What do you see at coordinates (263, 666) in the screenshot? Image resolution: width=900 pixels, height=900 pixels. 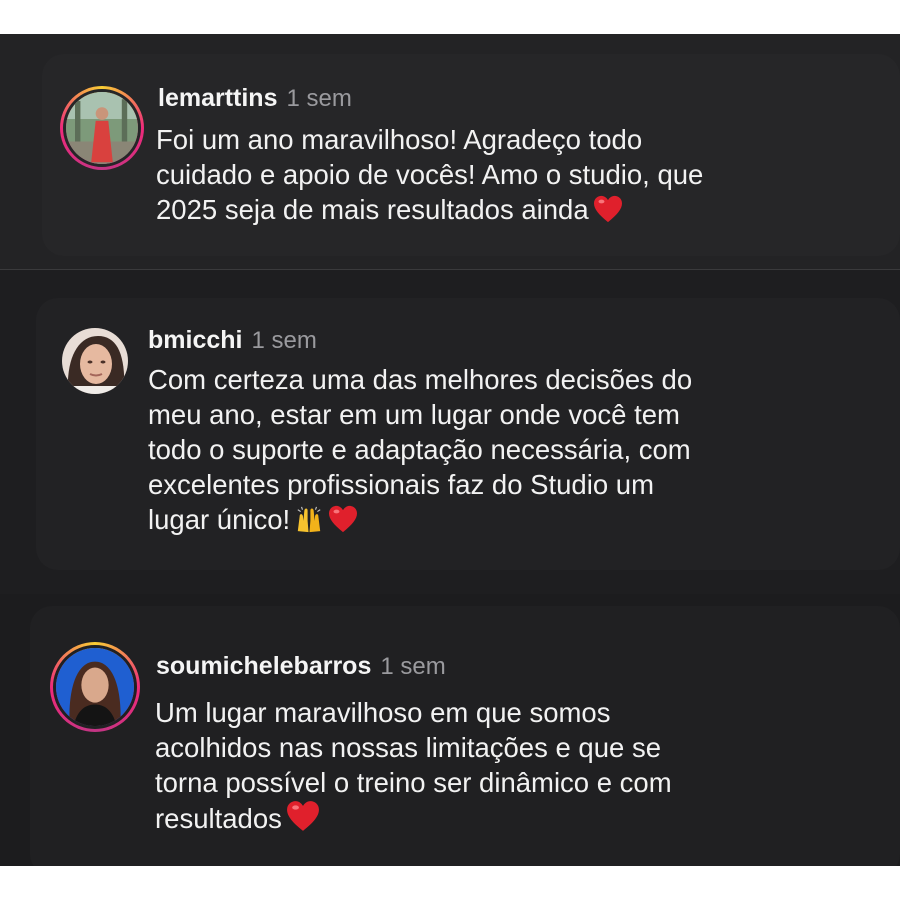 I see `username: soumichelebarros` at bounding box center [263, 666].